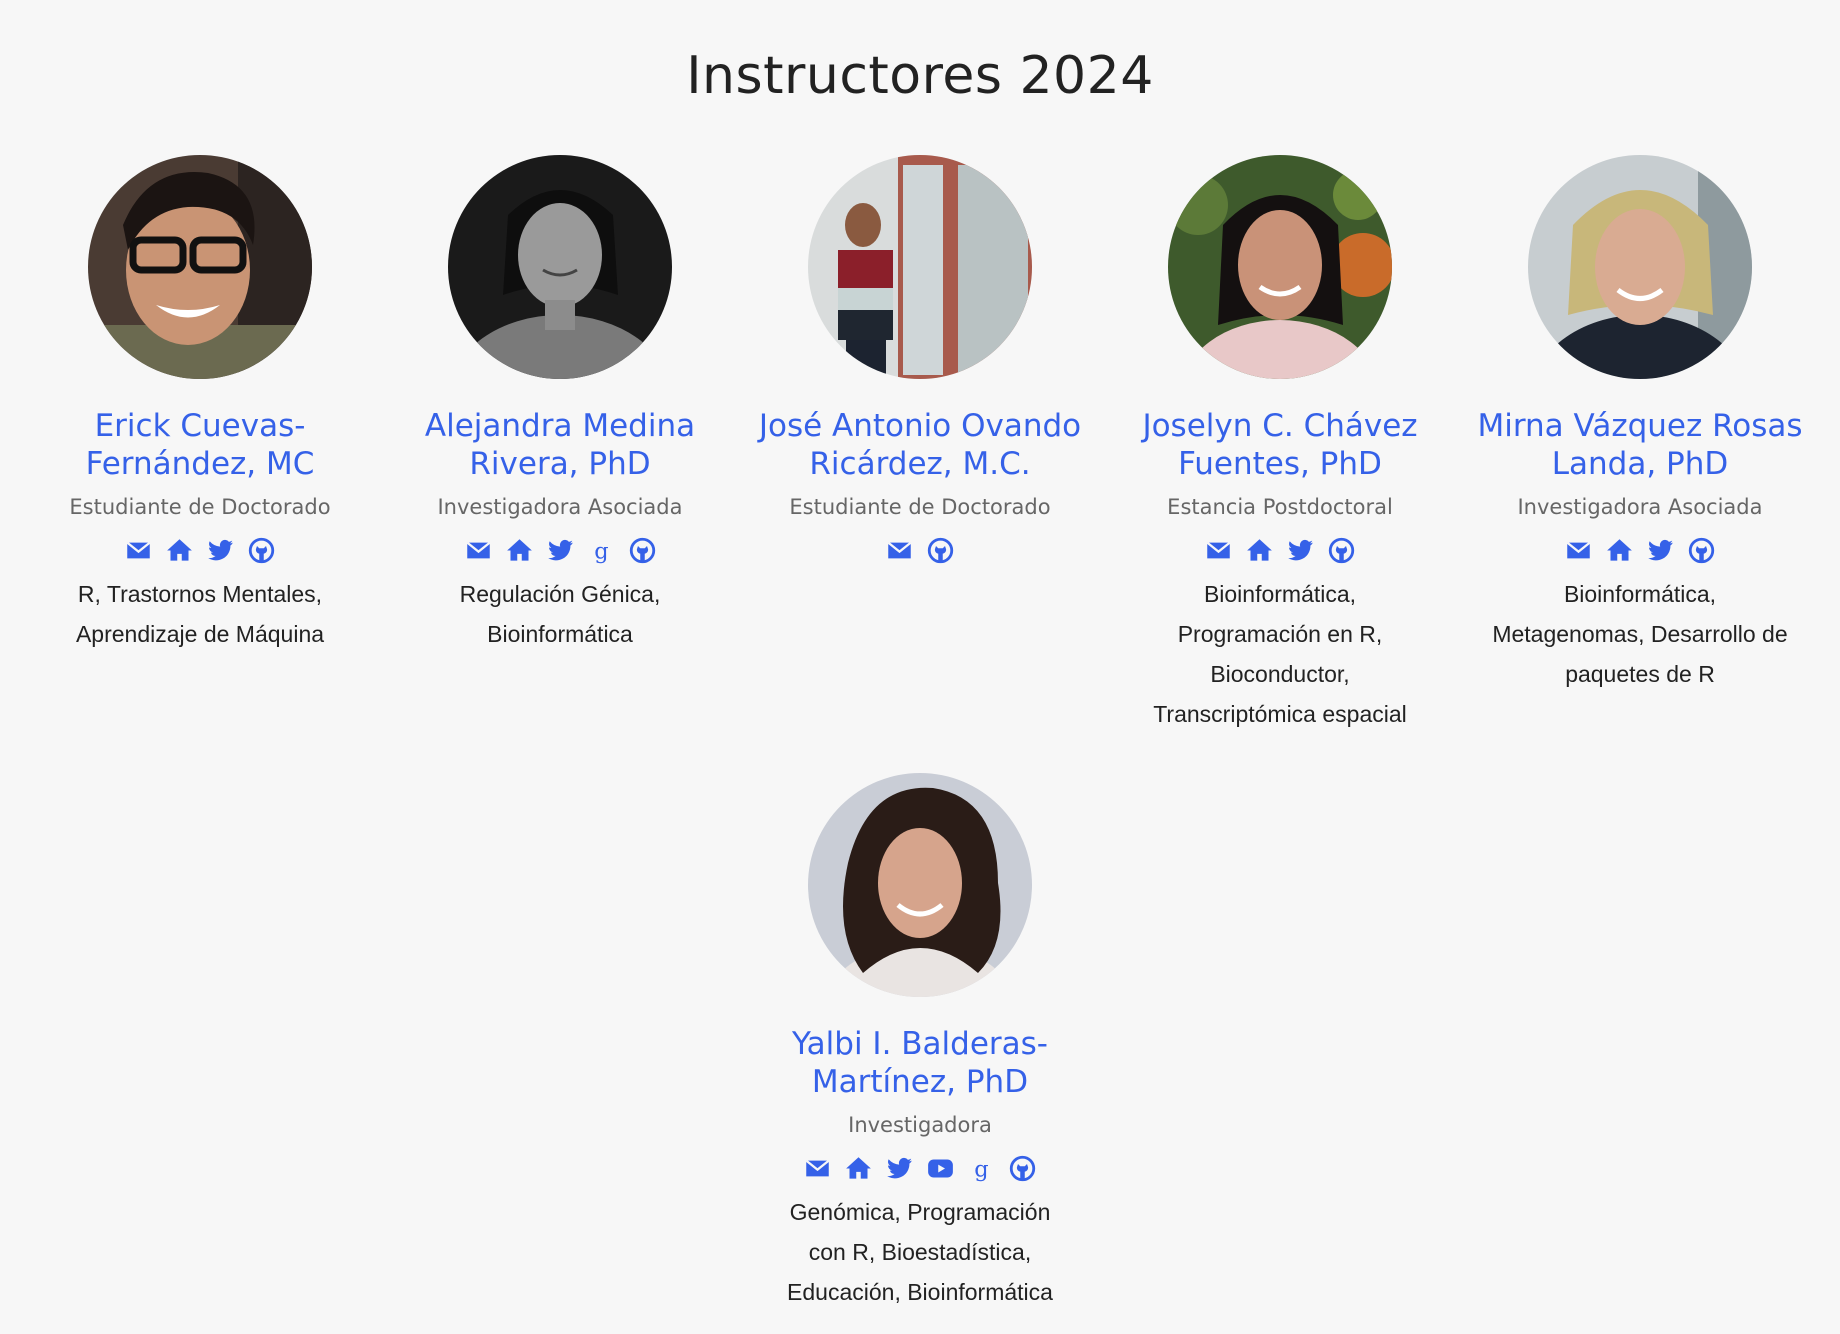  Describe the element at coordinates (1640, 445) in the screenshot. I see `instructor-name: Mirna Vázquez Rosas Landa, PhD` at that location.